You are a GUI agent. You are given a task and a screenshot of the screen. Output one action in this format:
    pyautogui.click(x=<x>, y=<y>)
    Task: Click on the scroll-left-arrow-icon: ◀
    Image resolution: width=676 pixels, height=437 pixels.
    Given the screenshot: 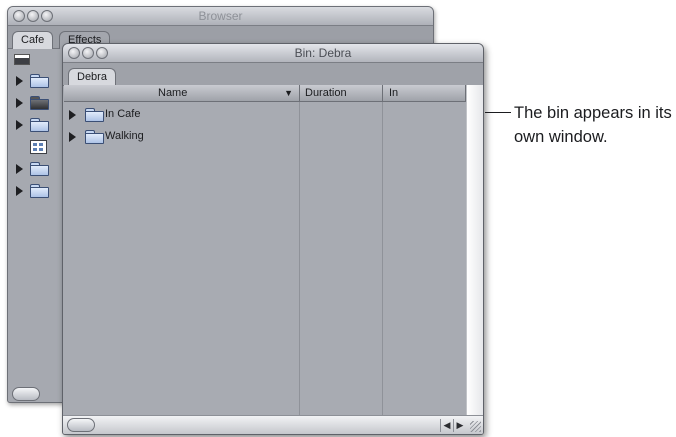 What is the action you would take?
    pyautogui.click(x=446, y=425)
    